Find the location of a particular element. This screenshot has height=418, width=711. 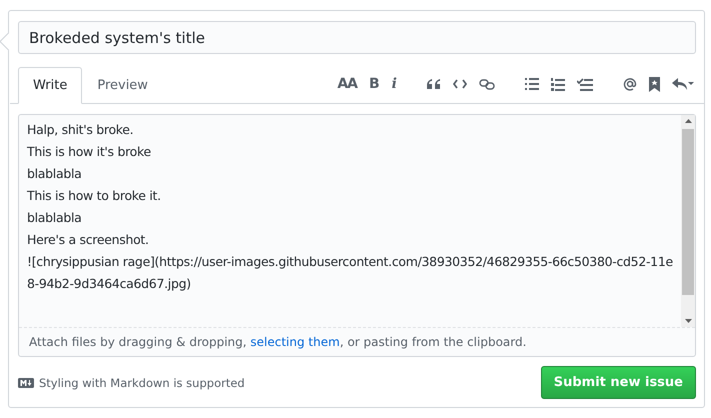

numbered-list-icon is located at coordinates (558, 84).